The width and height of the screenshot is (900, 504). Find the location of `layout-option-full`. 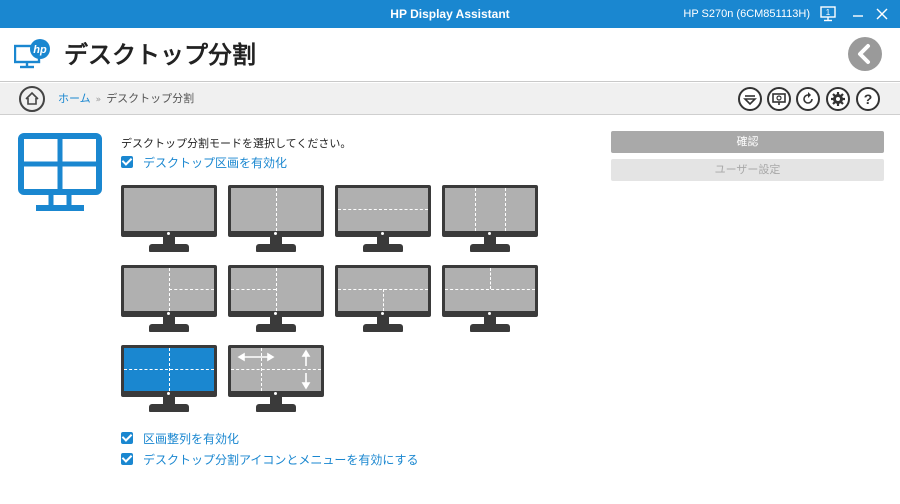

layout-option-full is located at coordinates (169, 219).